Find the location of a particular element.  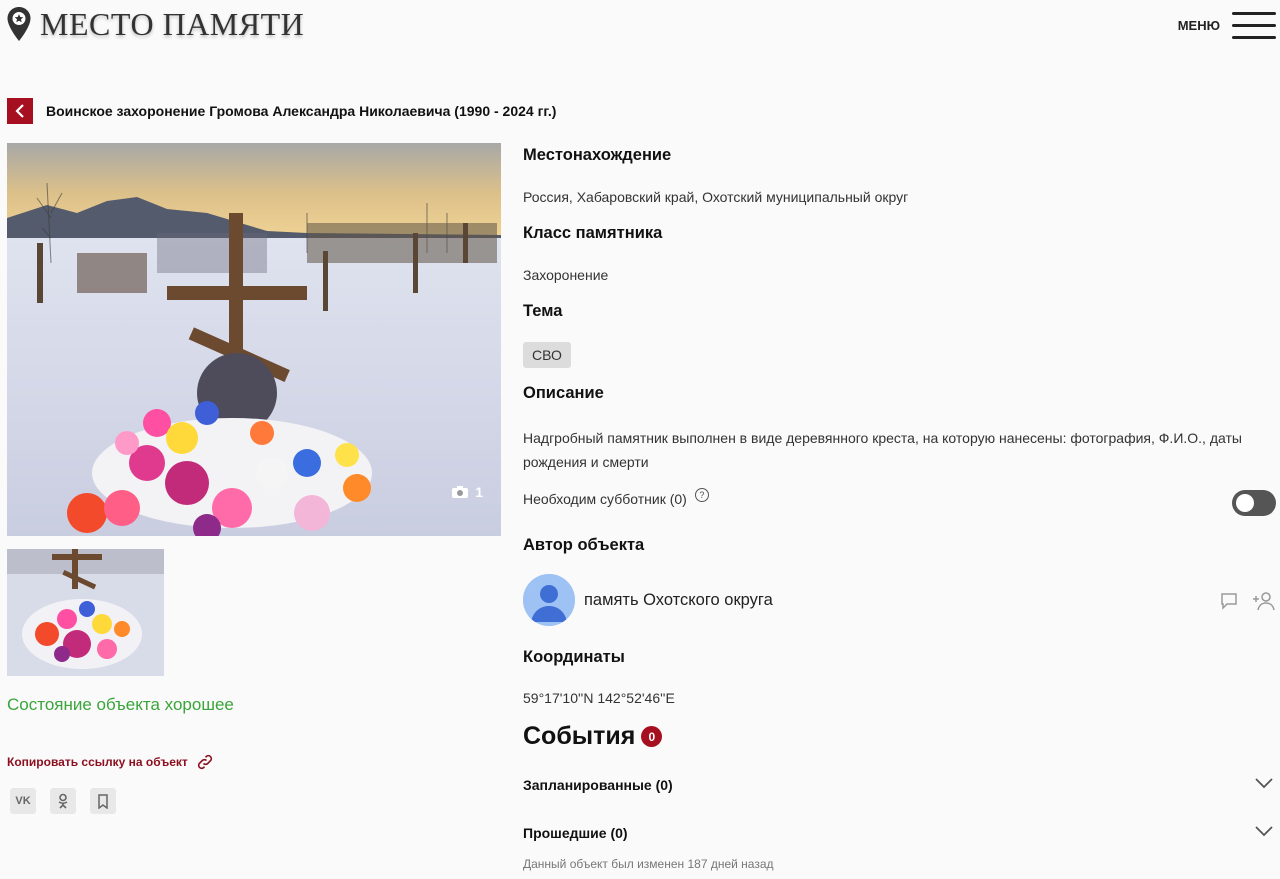

share-vk-button: VK is located at coordinates (23, 801).